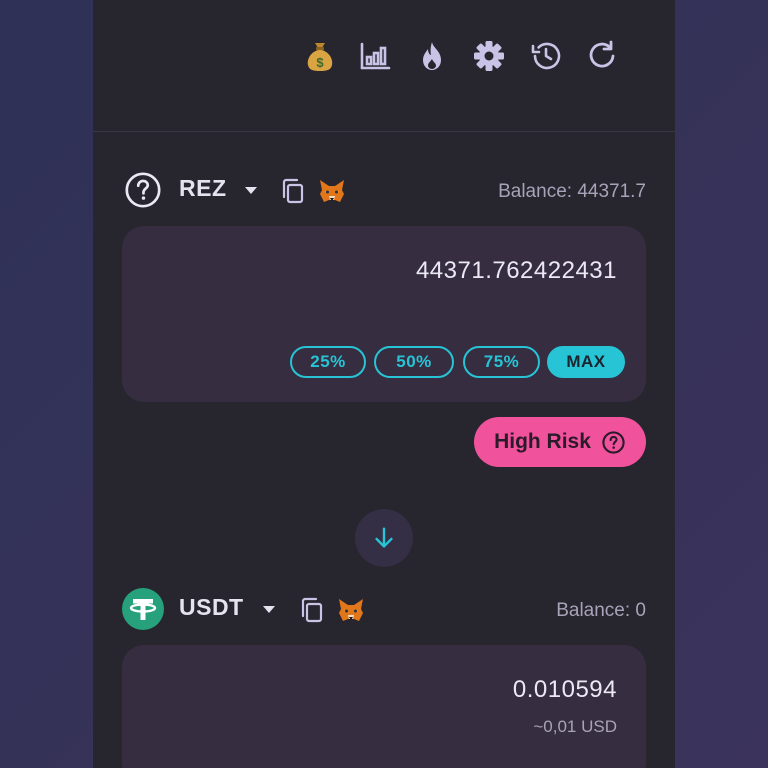 This screenshot has width=768, height=768. I want to click on gear-icon, so click(489, 56).